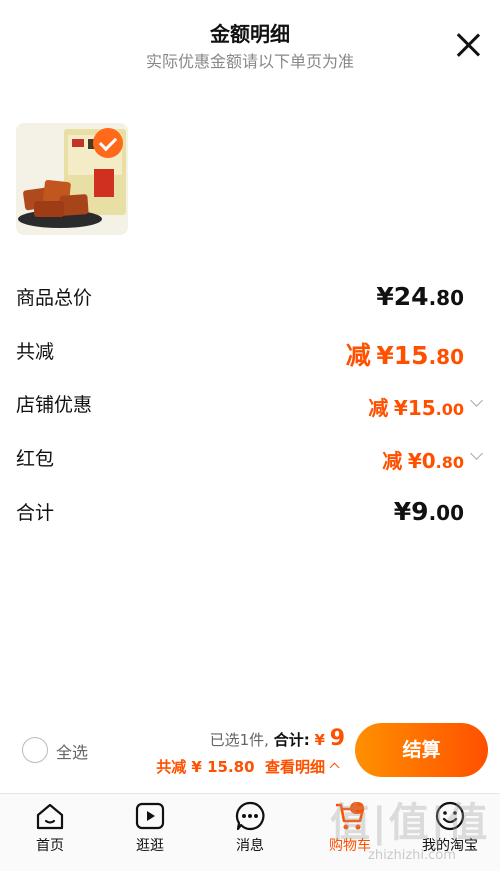 The height and width of the screenshot is (871, 500). I want to click on view-detail-link: 查看明细, so click(295, 767).